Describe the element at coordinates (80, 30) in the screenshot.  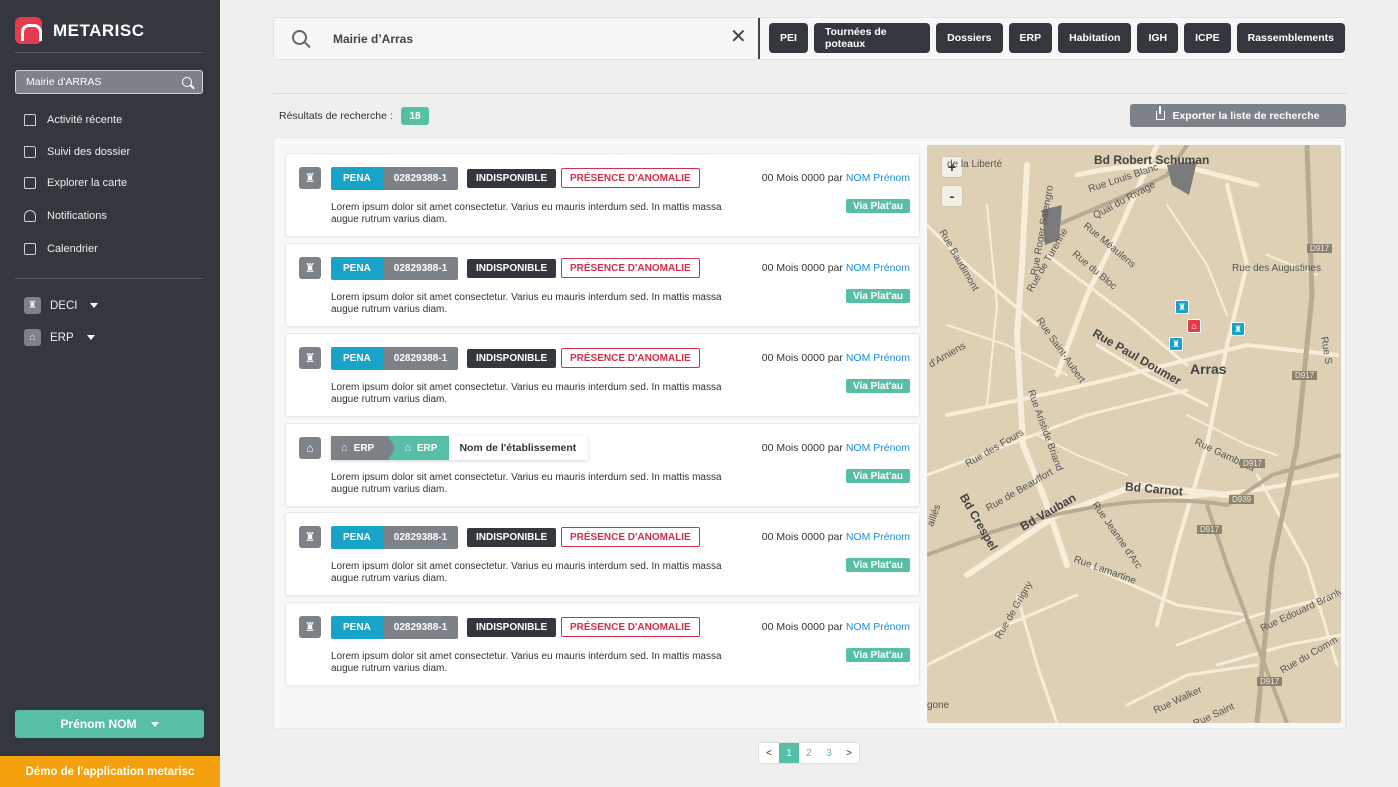
I see `brand: METARISC` at that location.